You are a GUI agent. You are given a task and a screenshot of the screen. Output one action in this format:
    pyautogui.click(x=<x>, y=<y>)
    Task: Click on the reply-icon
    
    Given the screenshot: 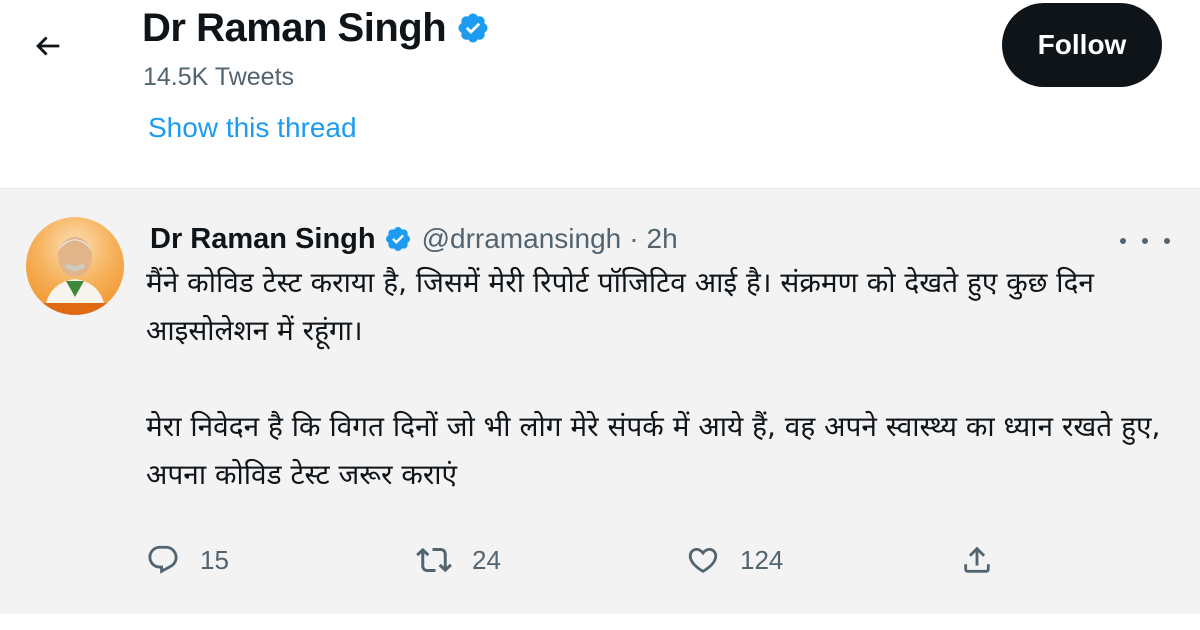 What is the action you would take?
    pyautogui.click(x=163, y=559)
    